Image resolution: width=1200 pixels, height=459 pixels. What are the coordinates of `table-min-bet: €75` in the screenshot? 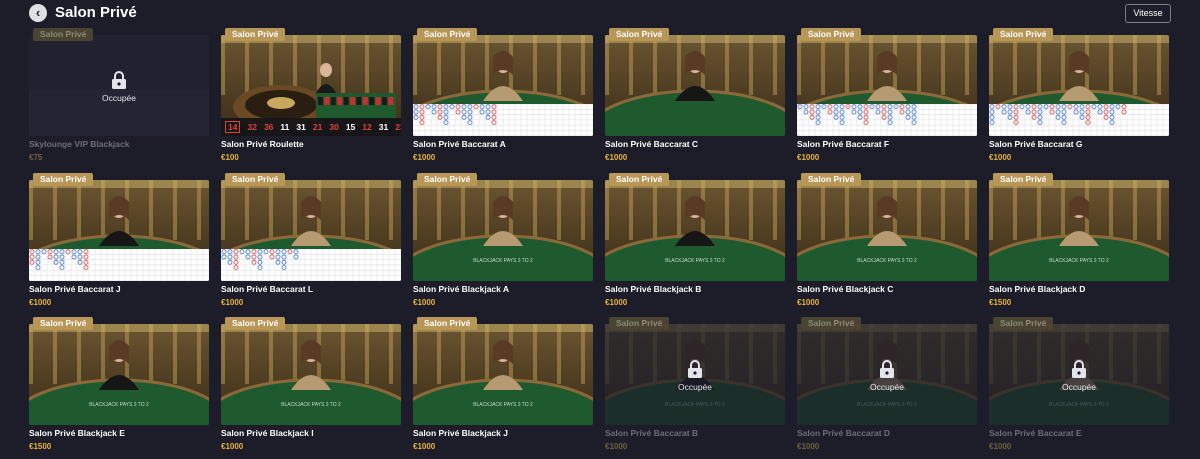 It's located at (36, 157).